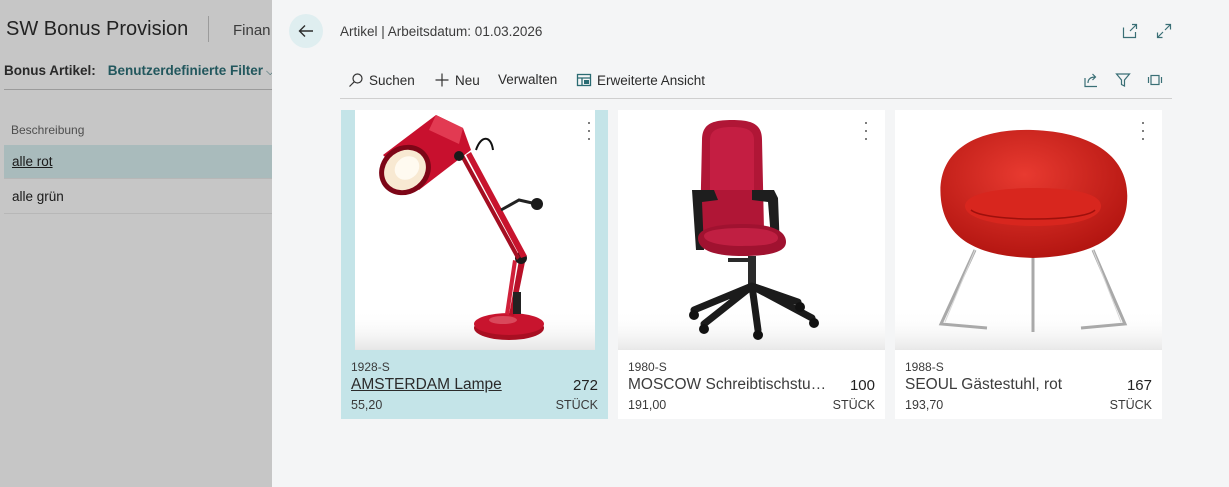 The image size is (1229, 487). Describe the element at coordinates (585, 385) in the screenshot. I see `item-quantity: 272` at that location.